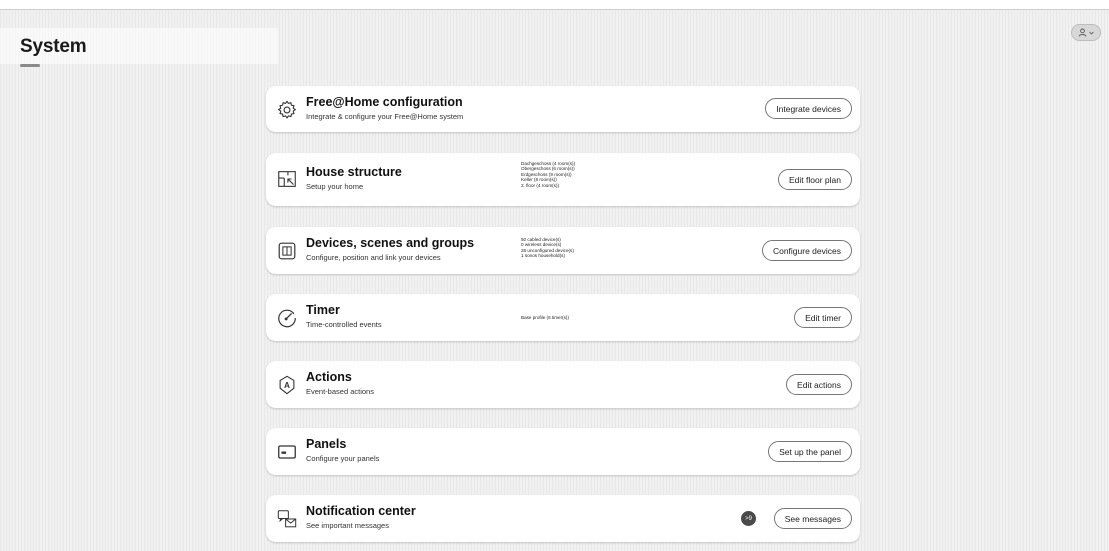 This screenshot has width=1109, height=551. Describe the element at coordinates (554, 5) in the screenshot. I see `top-bar` at that location.